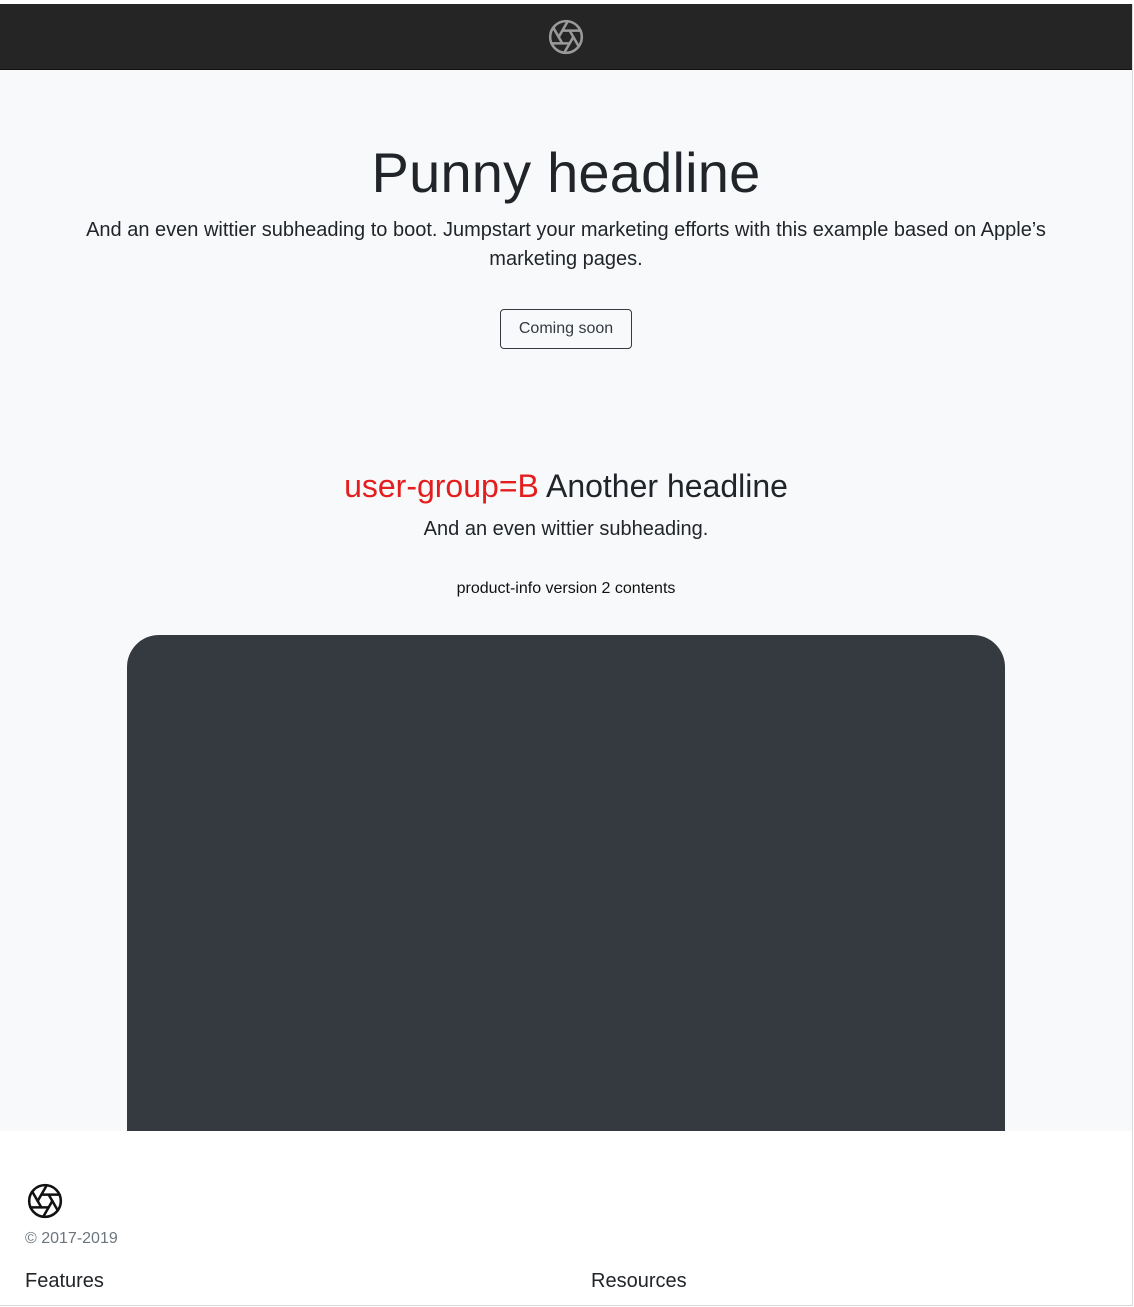 Image resolution: width=1134 pixels, height=1307 pixels. I want to click on footer-column-features: Features, so click(64, 1281).